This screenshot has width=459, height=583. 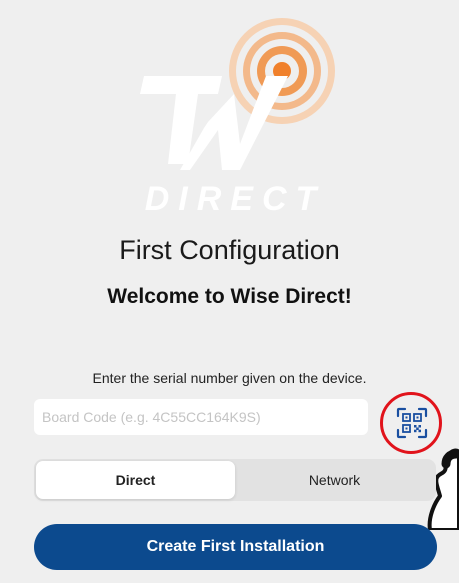 What do you see at coordinates (334, 480) in the screenshot?
I see `segment-network: Network` at bounding box center [334, 480].